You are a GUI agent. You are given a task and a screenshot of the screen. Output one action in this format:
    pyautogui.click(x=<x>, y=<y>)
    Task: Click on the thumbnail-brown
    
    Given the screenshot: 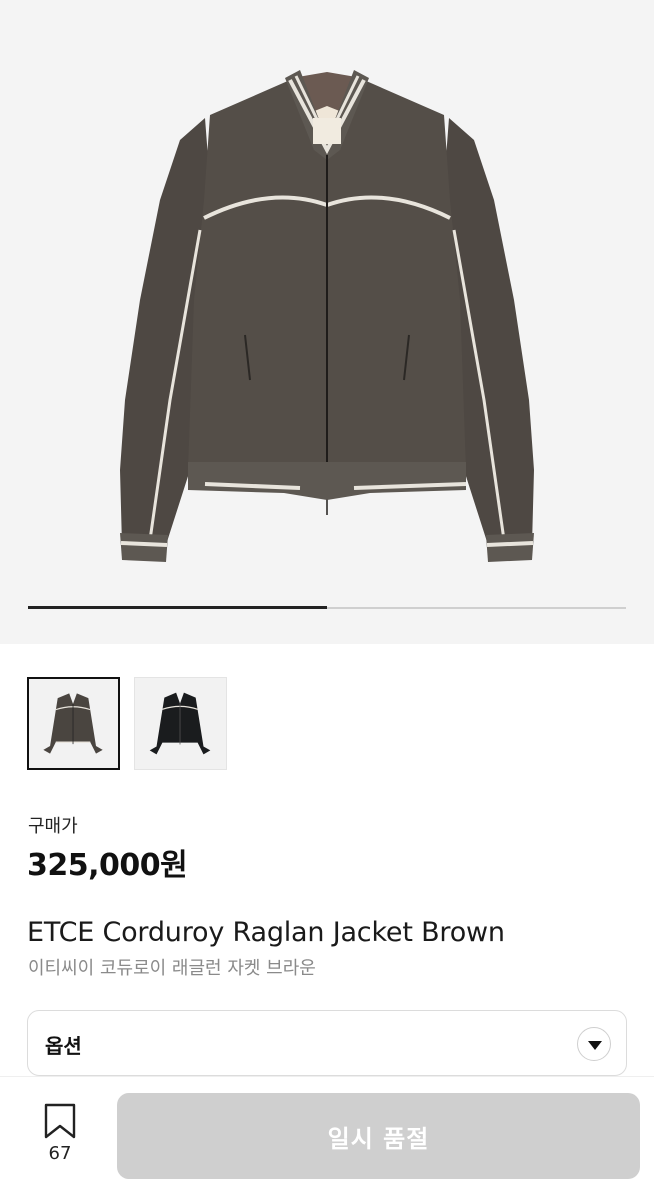 What is the action you would take?
    pyautogui.click(x=73, y=723)
    